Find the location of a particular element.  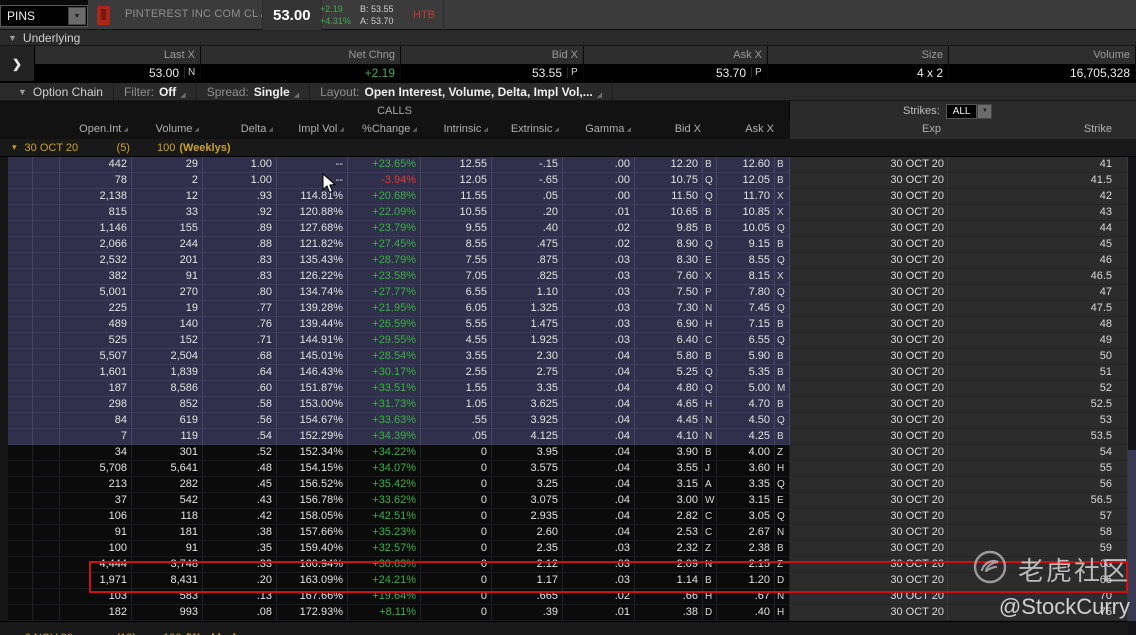

bid-cell: 12.20 is located at coordinates (669, 165).